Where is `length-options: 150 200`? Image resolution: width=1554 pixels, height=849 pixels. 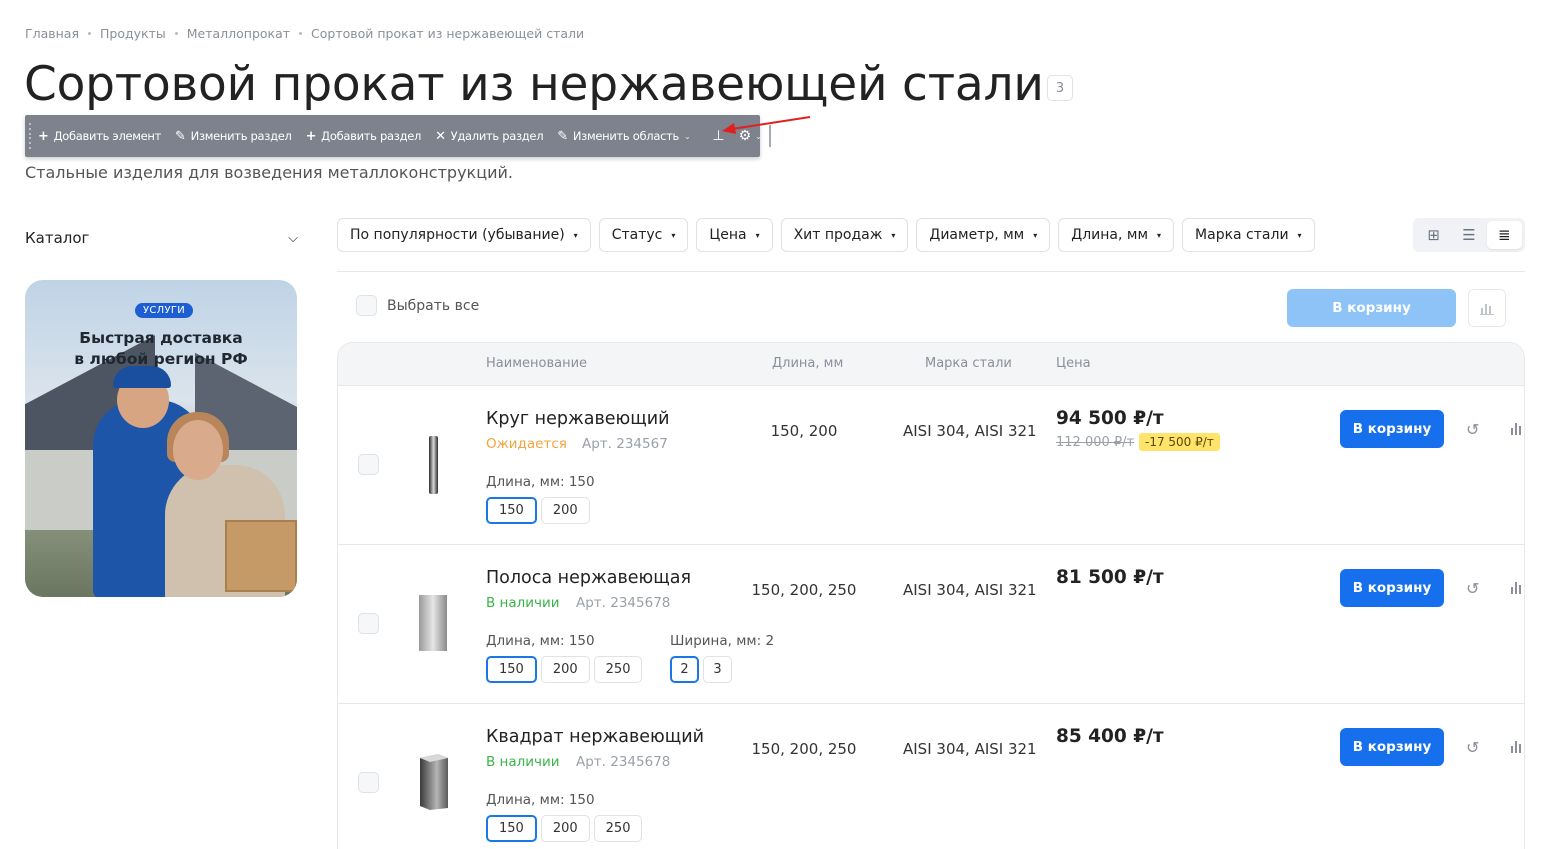
length-options: 150 200 is located at coordinates (538, 510).